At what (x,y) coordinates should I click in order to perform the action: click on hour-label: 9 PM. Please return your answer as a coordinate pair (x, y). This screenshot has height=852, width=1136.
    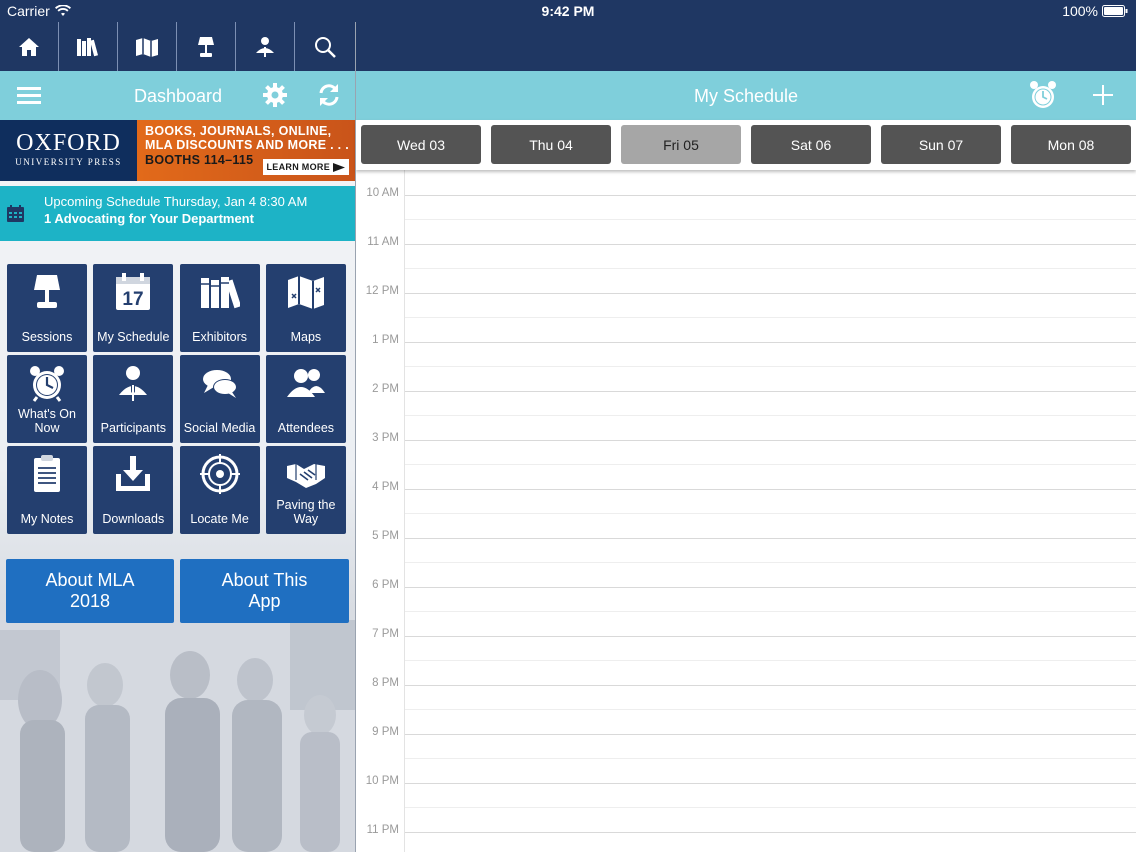
    Looking at the image, I should click on (385, 732).